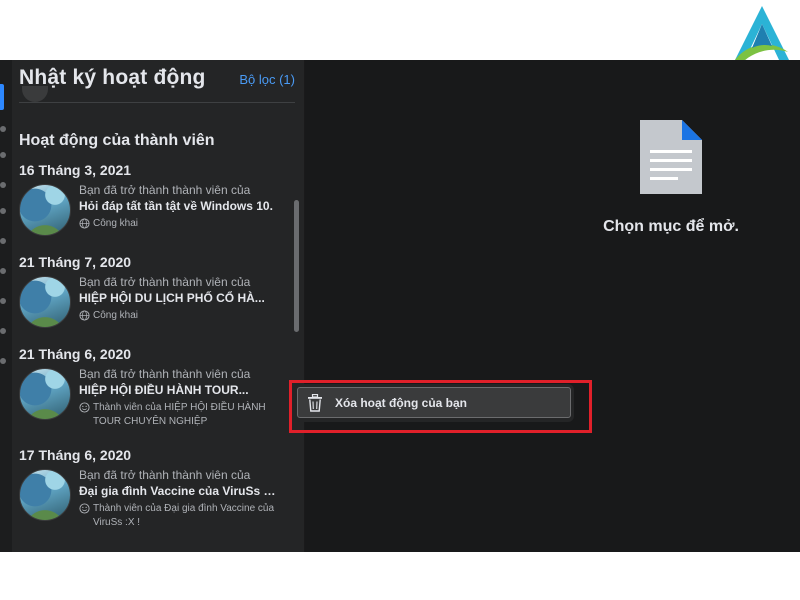  I want to click on divider, so click(157, 102).